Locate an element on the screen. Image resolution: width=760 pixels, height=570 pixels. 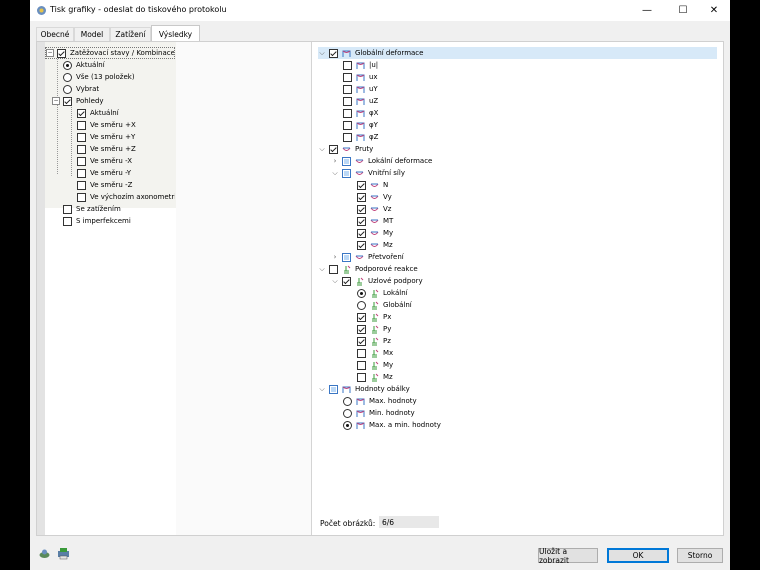
tab-vysledky: Výsledky is located at coordinates (175, 33).